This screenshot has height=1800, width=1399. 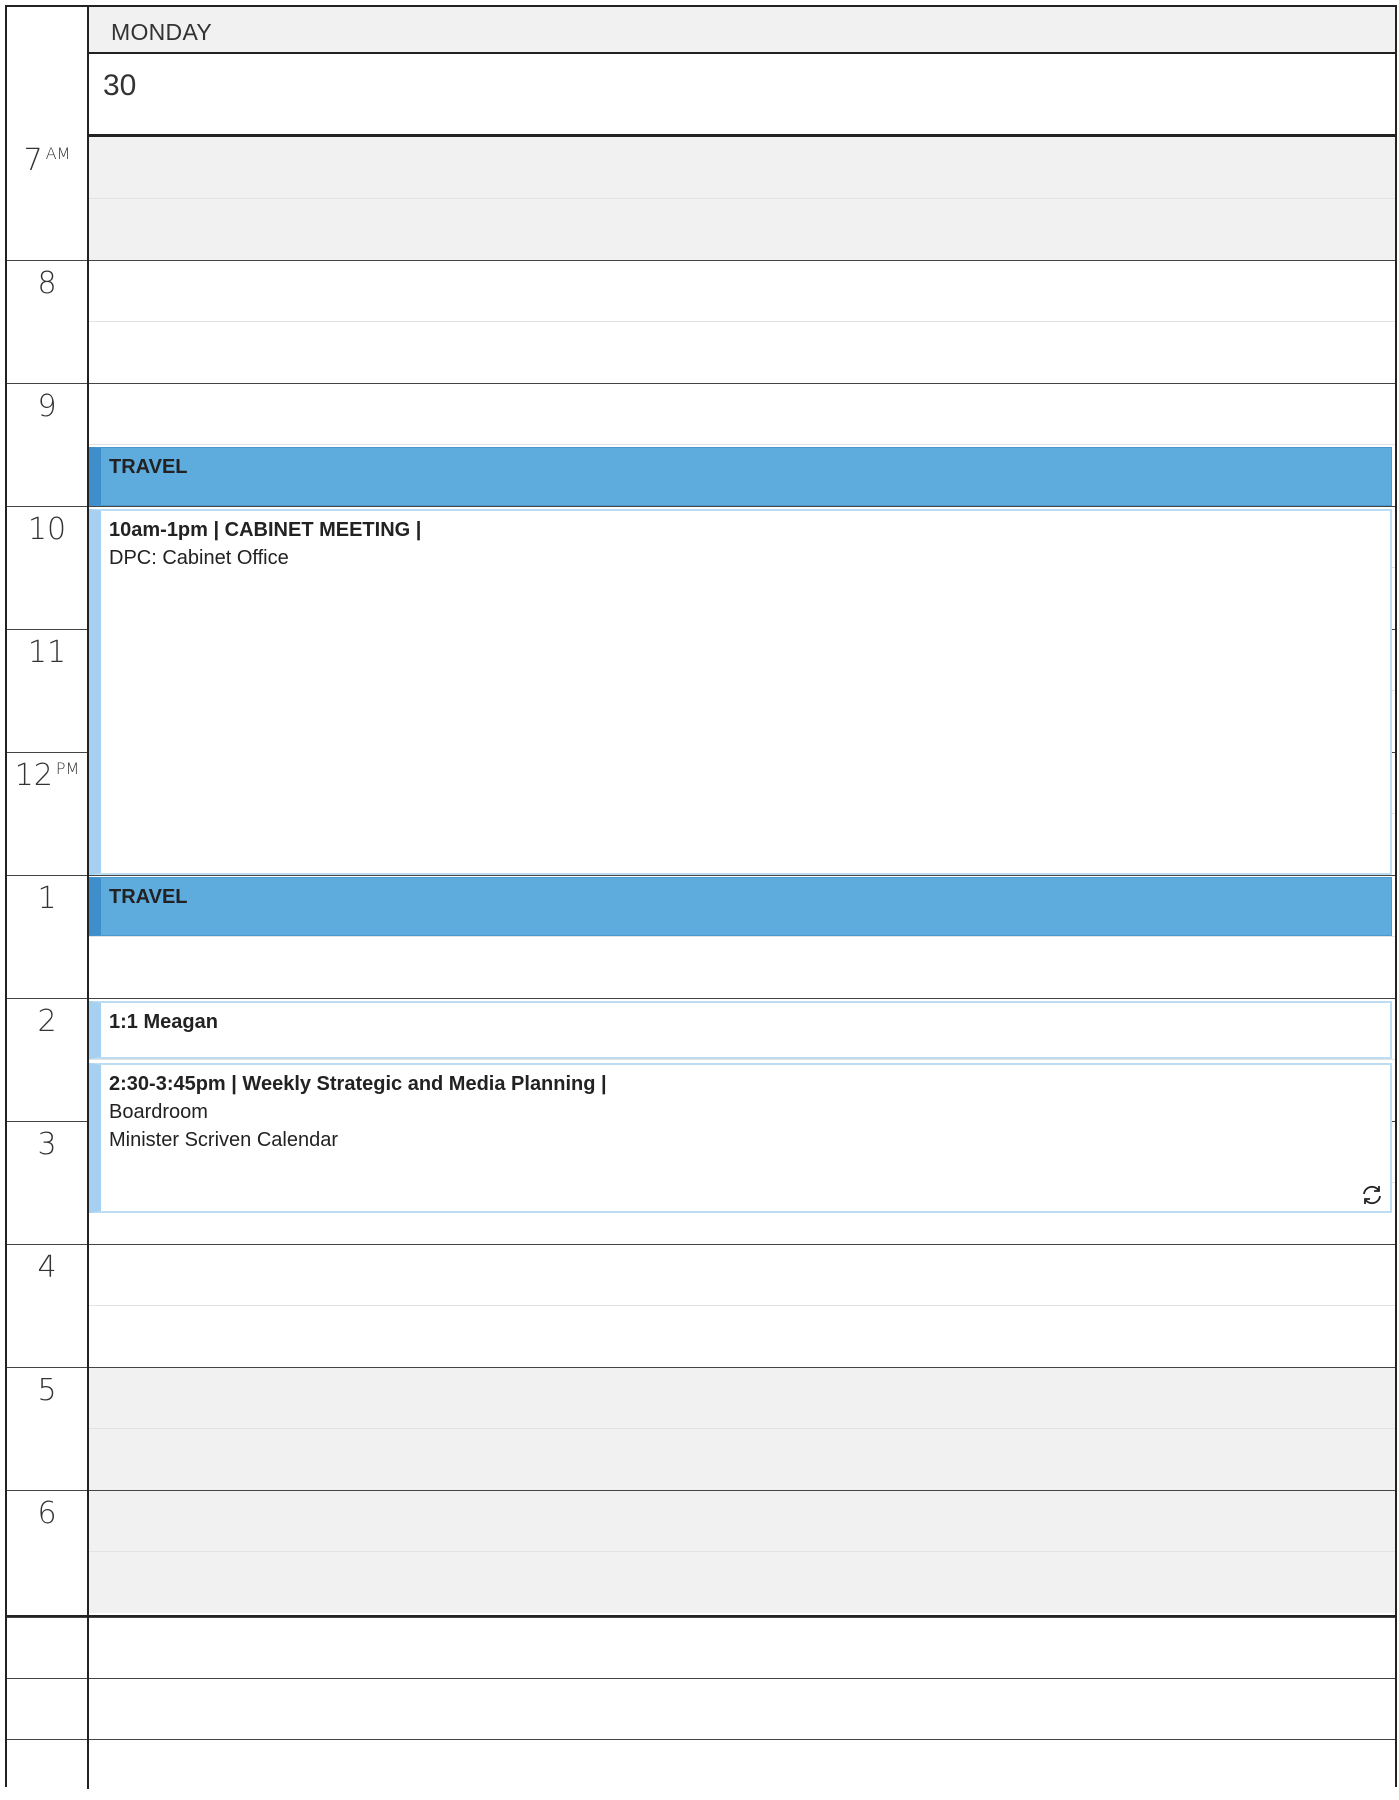 I want to click on event-travel-afternoon: TRAVEL, so click(x=740, y=906).